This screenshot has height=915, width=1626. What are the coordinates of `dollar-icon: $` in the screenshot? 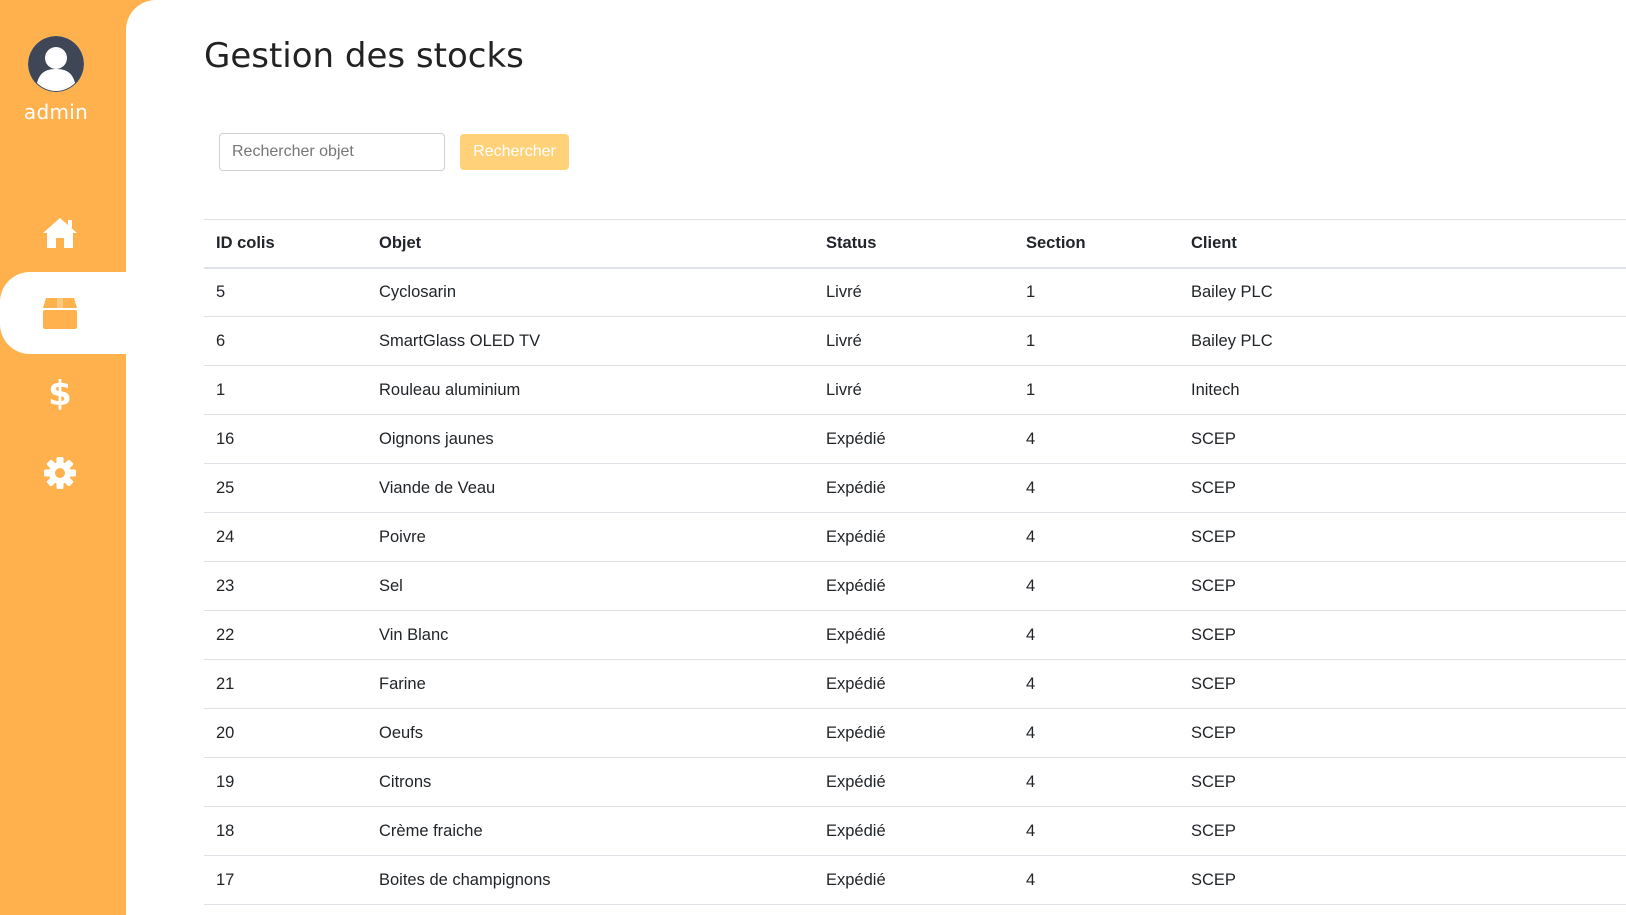 It's located at (60, 392).